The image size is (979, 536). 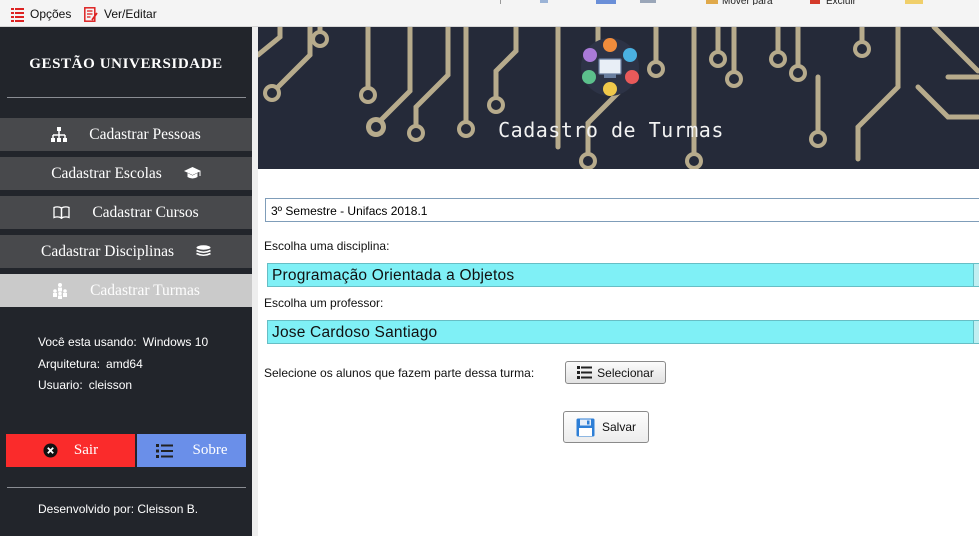 What do you see at coordinates (585, 427) in the screenshot?
I see `save-icon` at bounding box center [585, 427].